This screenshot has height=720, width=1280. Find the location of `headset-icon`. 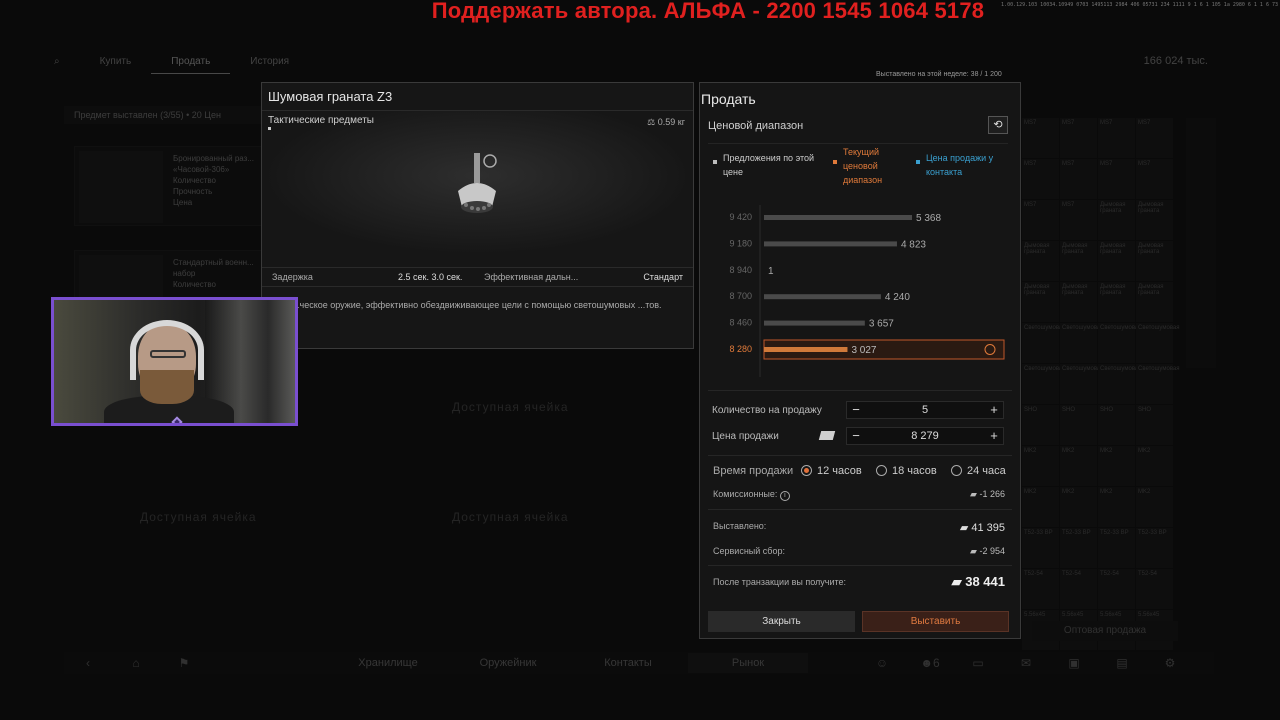

headset-icon is located at coordinates (167, 350).